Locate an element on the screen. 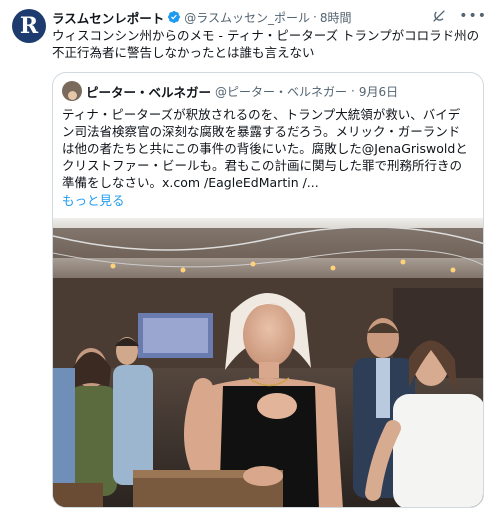  show-more-link: もっと見る is located at coordinates (93, 199).